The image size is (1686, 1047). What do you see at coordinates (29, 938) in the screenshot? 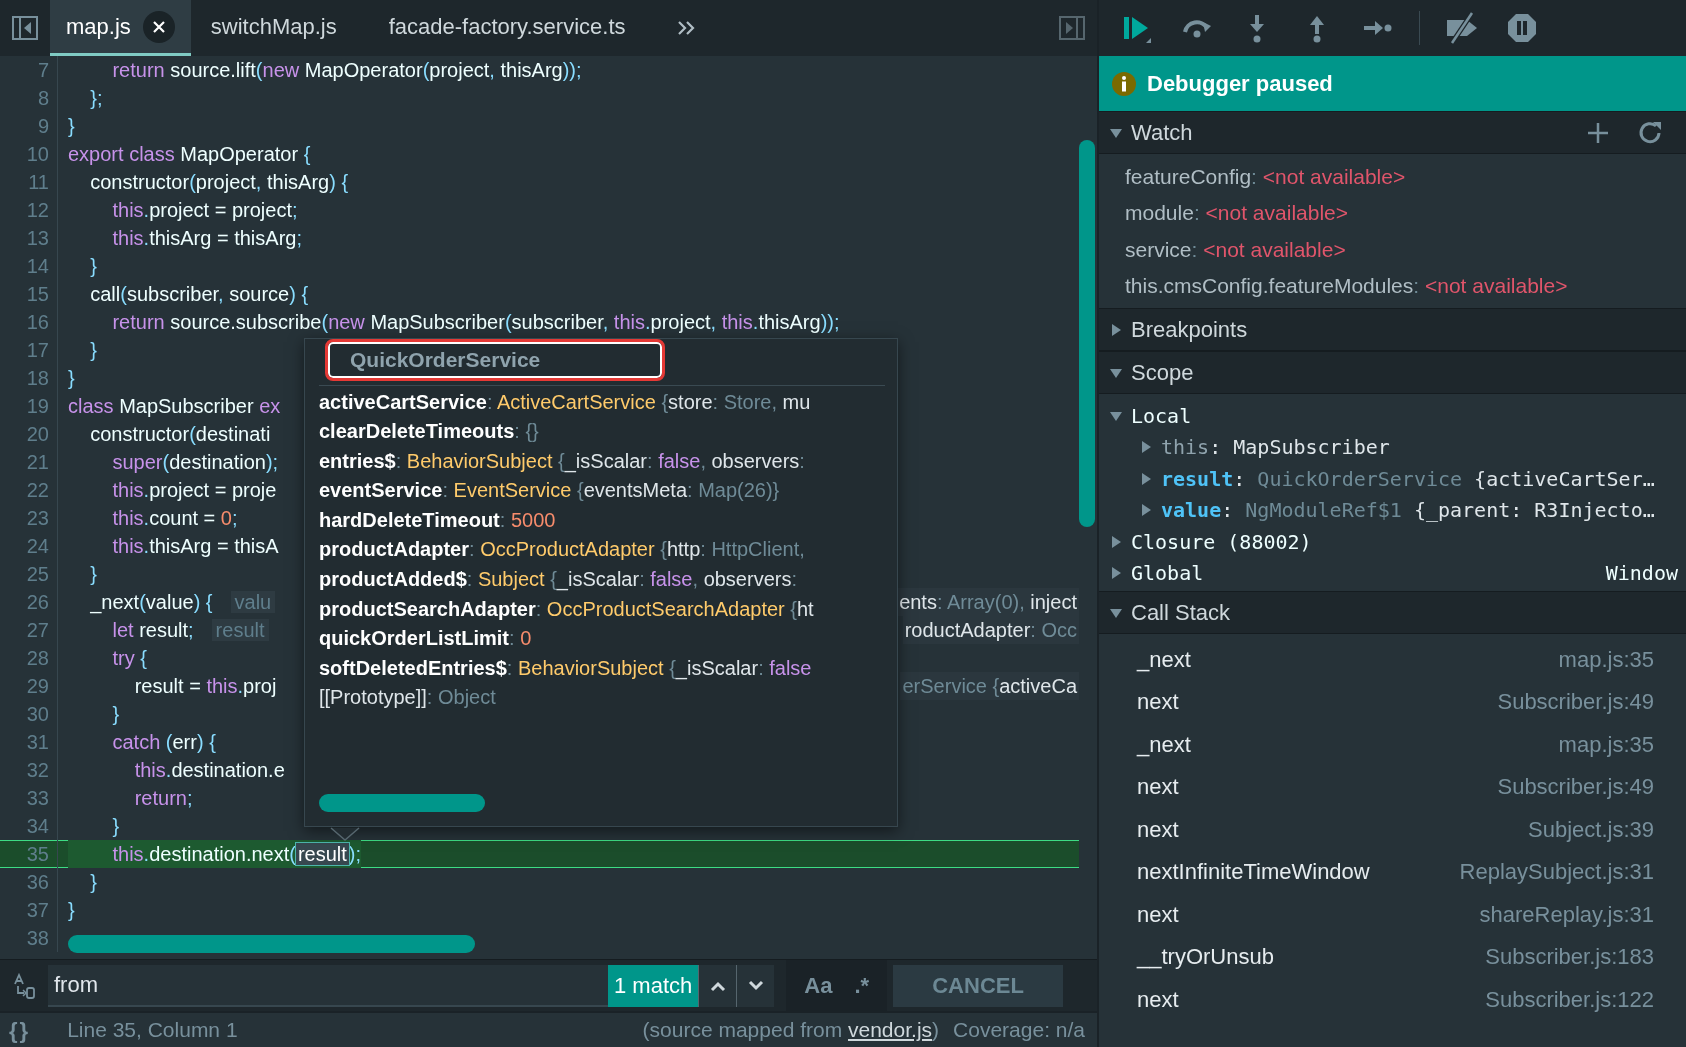
I see `line-number: 38` at bounding box center [29, 938].